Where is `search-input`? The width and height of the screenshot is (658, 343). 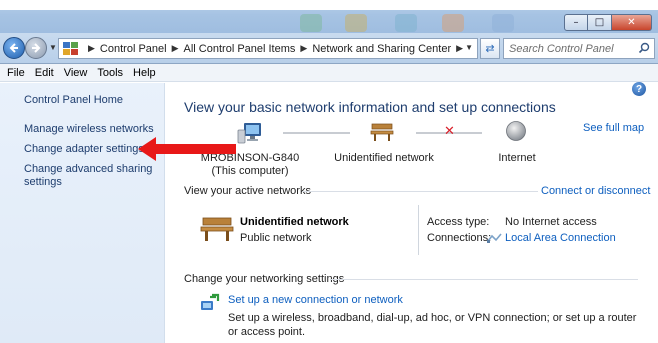 search-input is located at coordinates (571, 48).